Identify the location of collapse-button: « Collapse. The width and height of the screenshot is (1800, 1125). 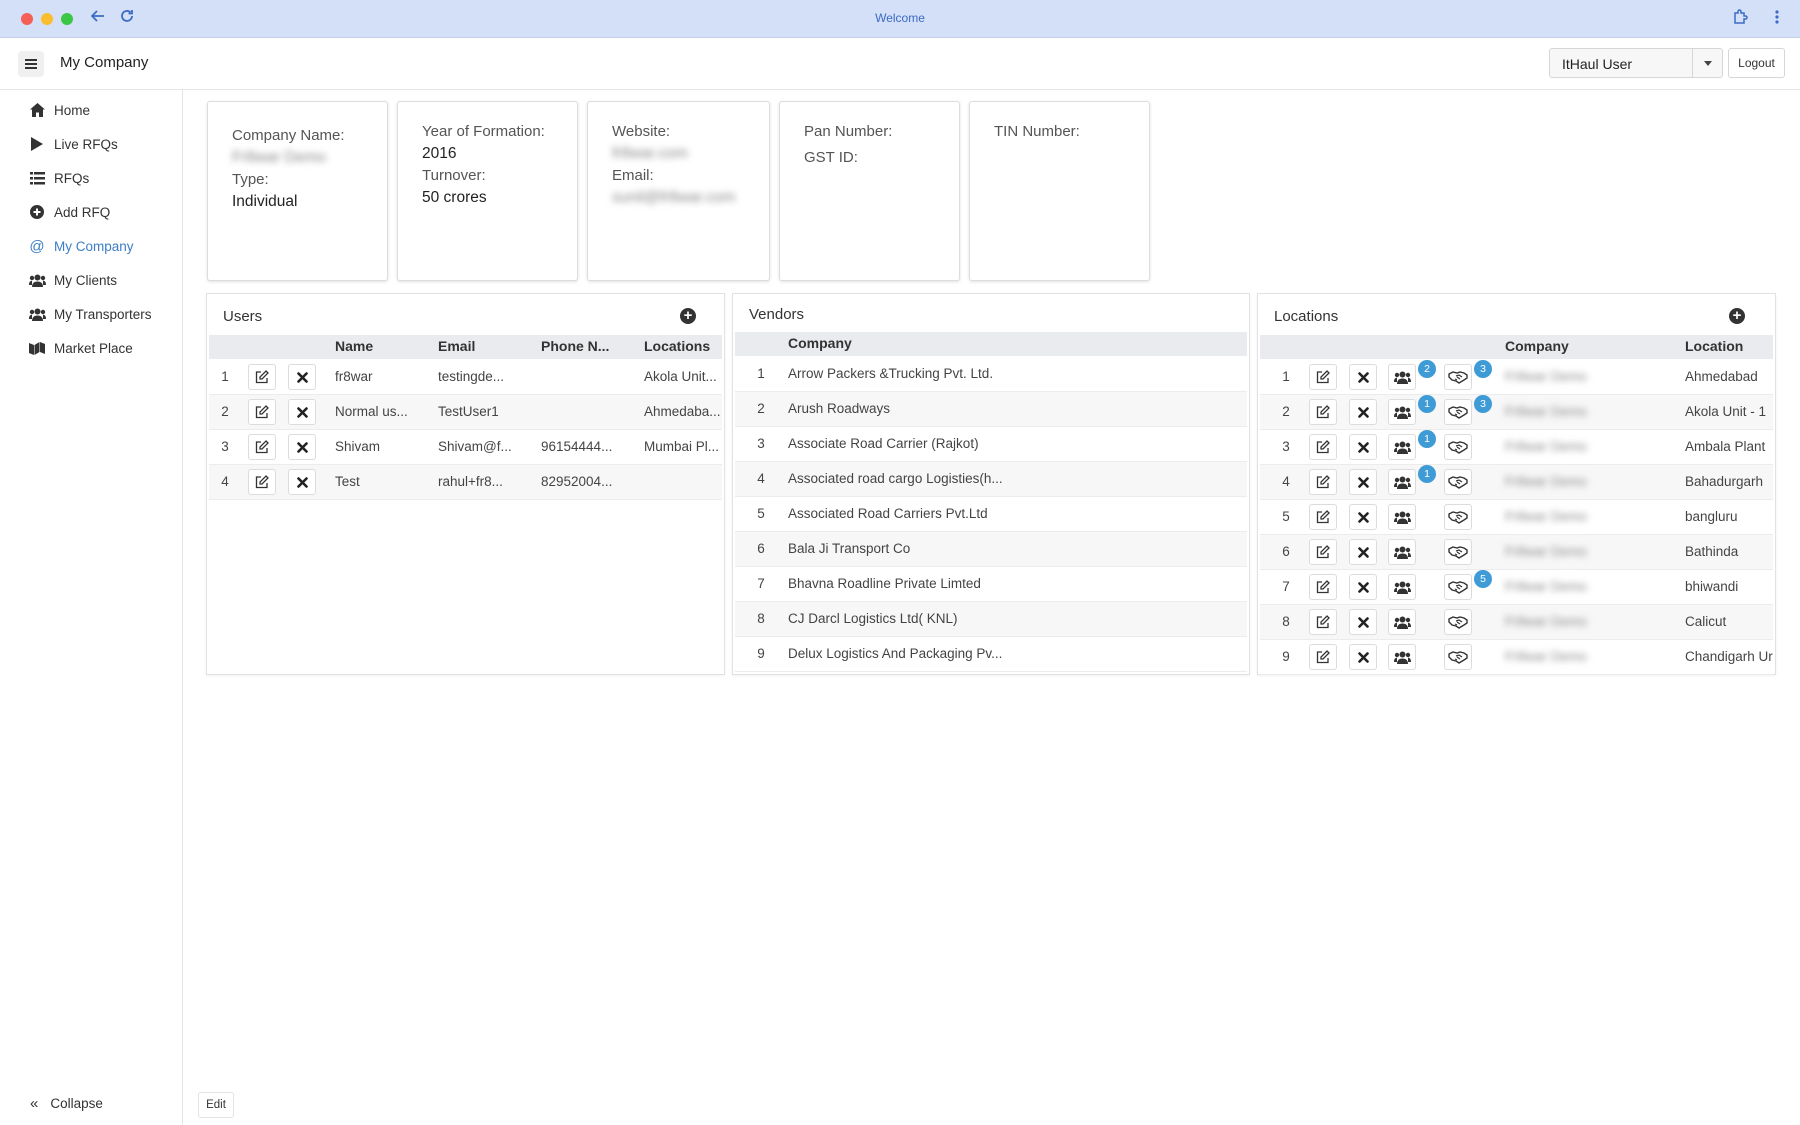
(66, 1103).